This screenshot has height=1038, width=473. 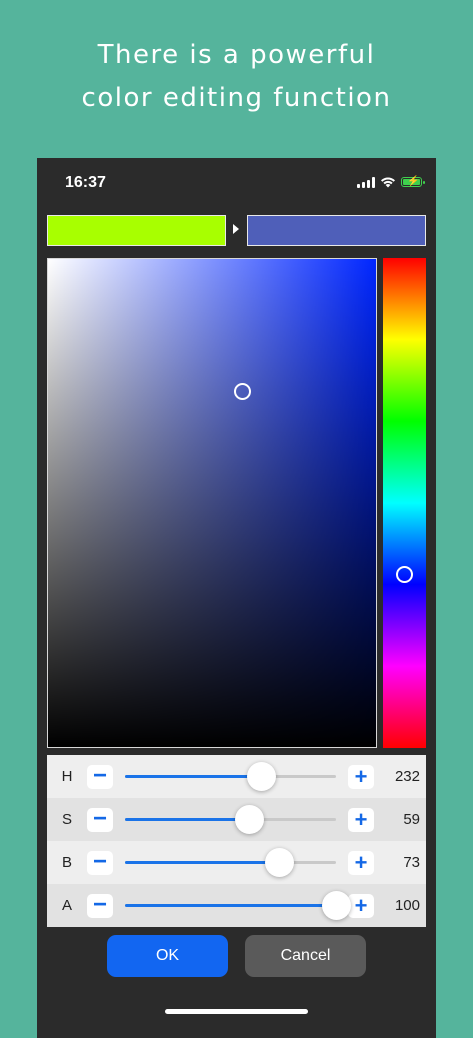 I want to click on signal-icon, so click(x=366, y=182).